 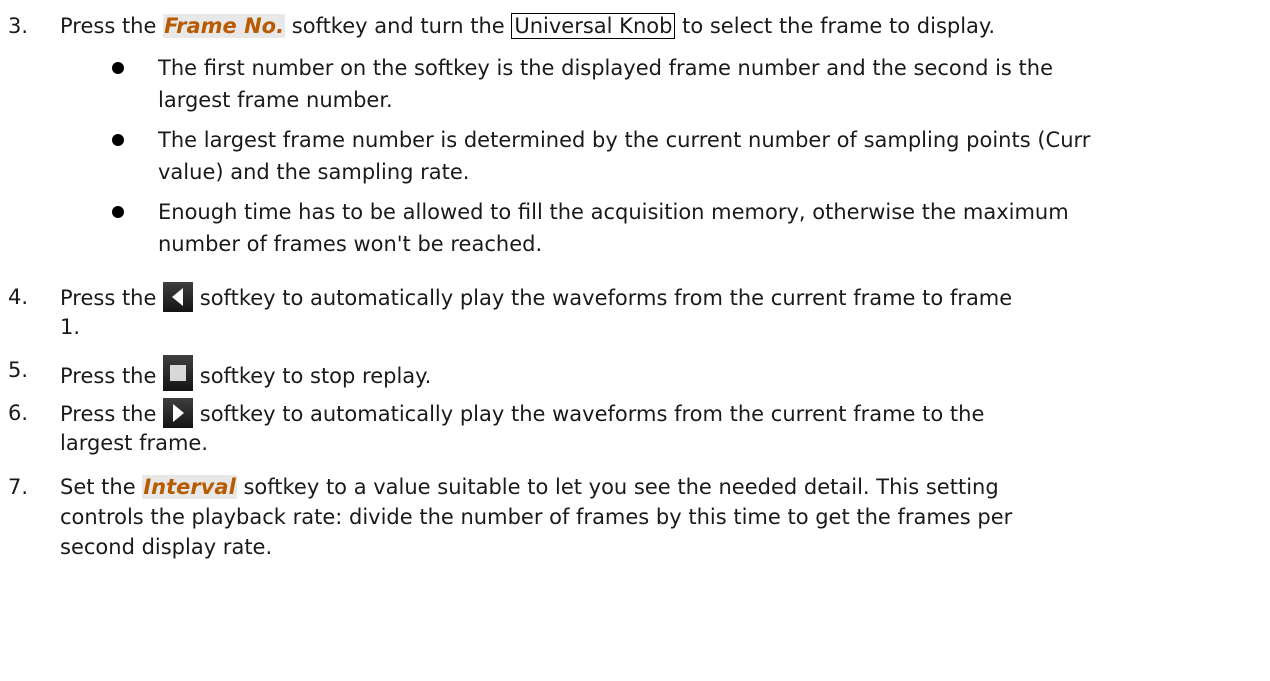 I want to click on step-text-part: to select the frame to display., so click(x=835, y=26).